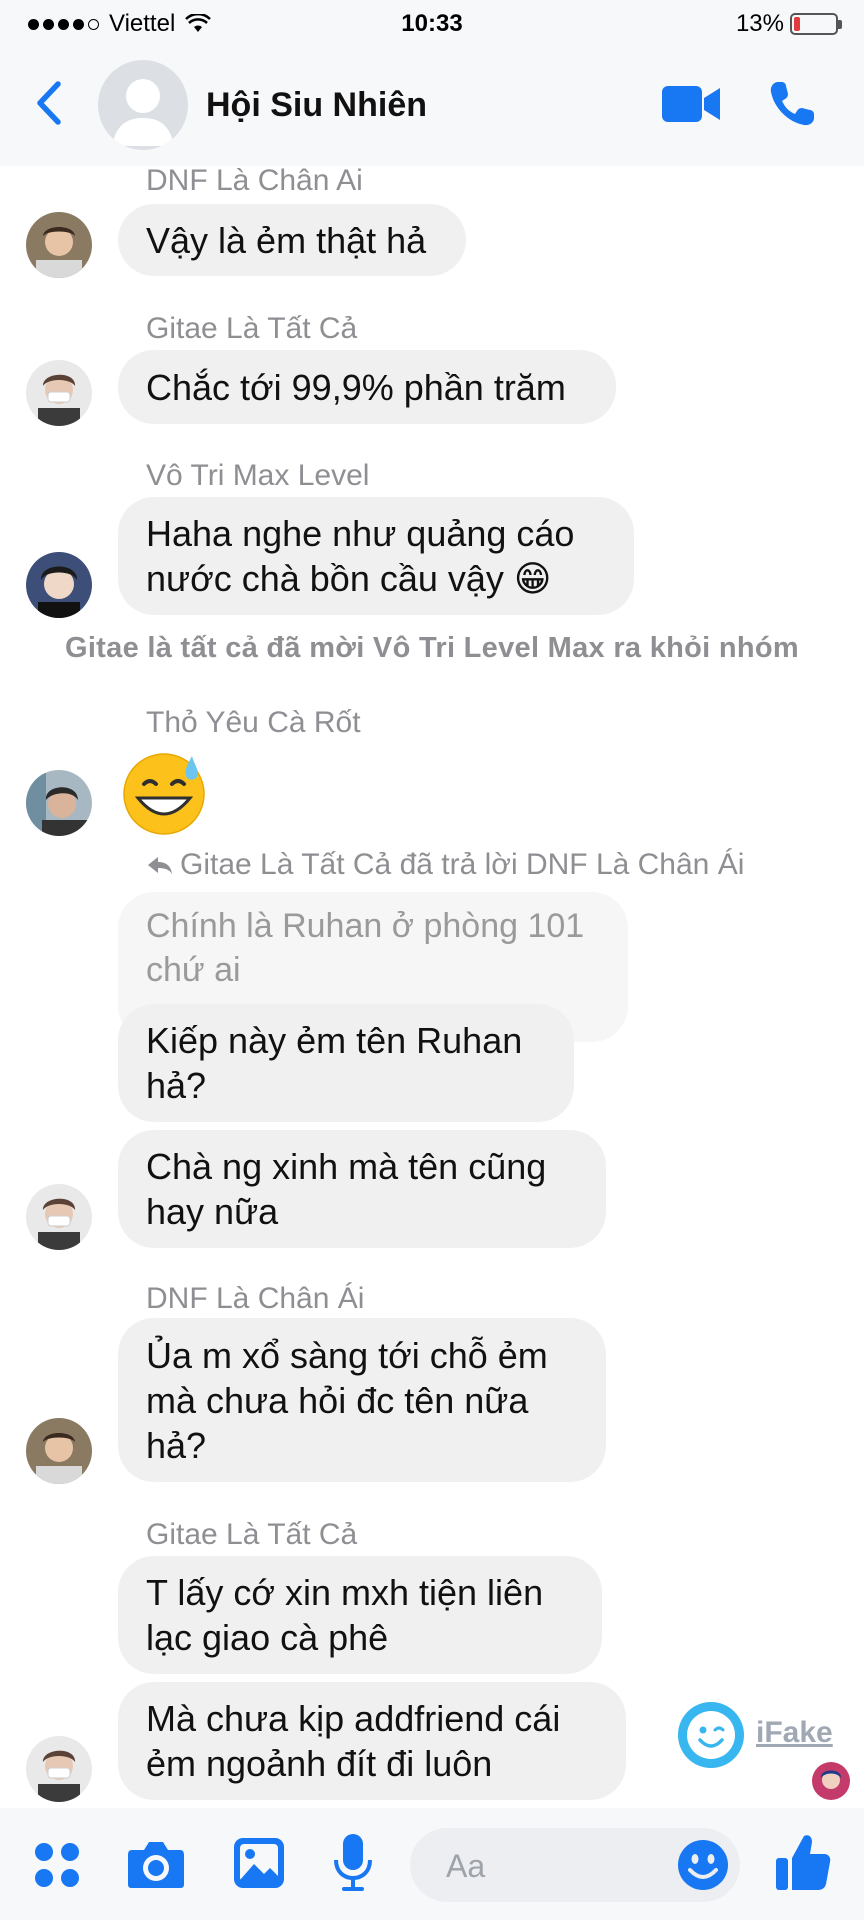  What do you see at coordinates (365, 926) in the screenshot?
I see `quoted-text: Chính là Ruhan ở phòng 101` at bounding box center [365, 926].